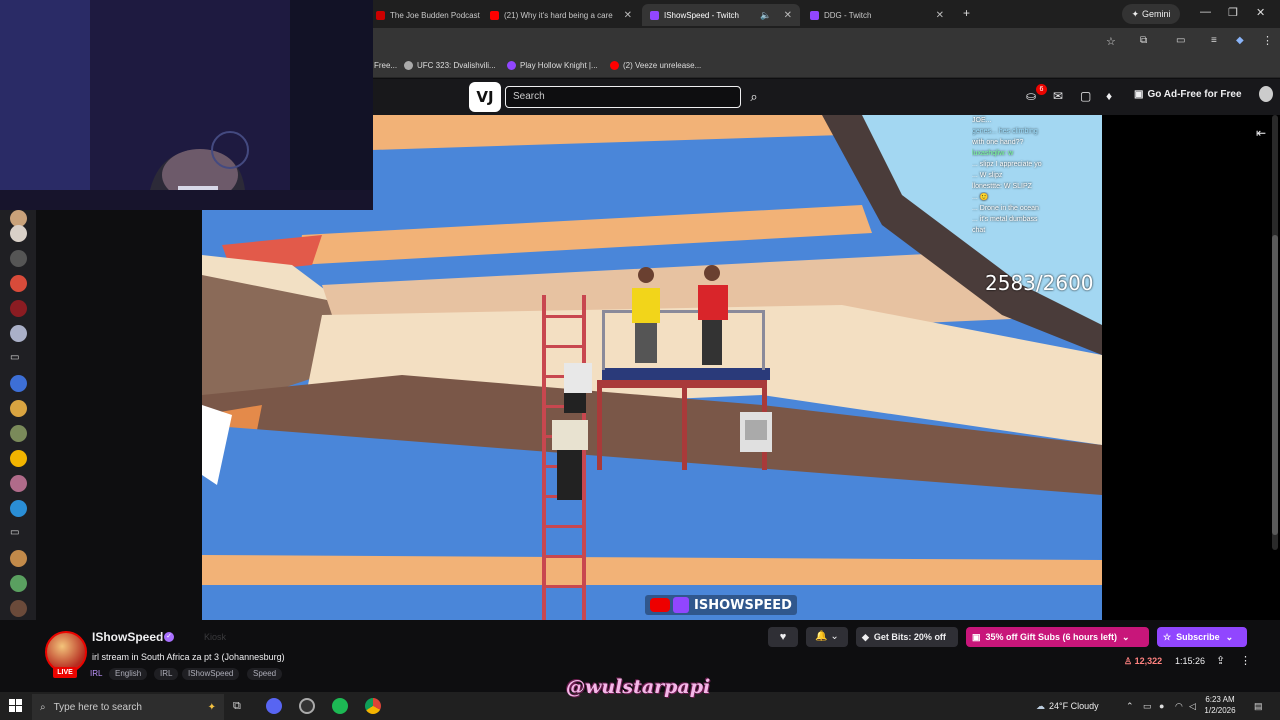  Describe the element at coordinates (166, 674) in the screenshot. I see `tag-chip: IRL` at that location.